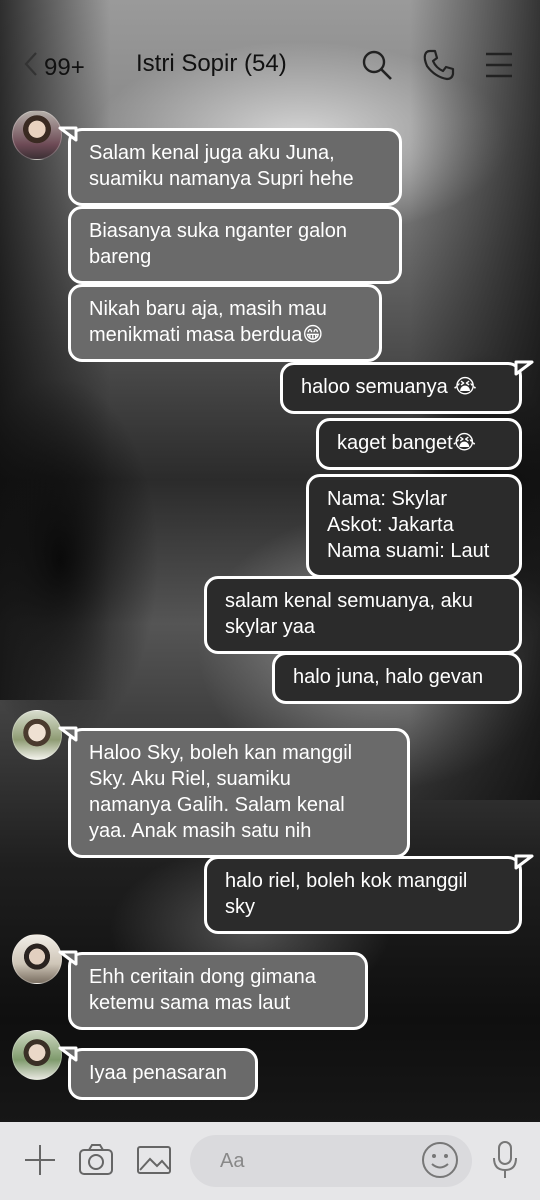 The image size is (540, 1200). What do you see at coordinates (419, 444) in the screenshot?
I see `message-bubble-outgoing: kaget banget😭` at bounding box center [419, 444].